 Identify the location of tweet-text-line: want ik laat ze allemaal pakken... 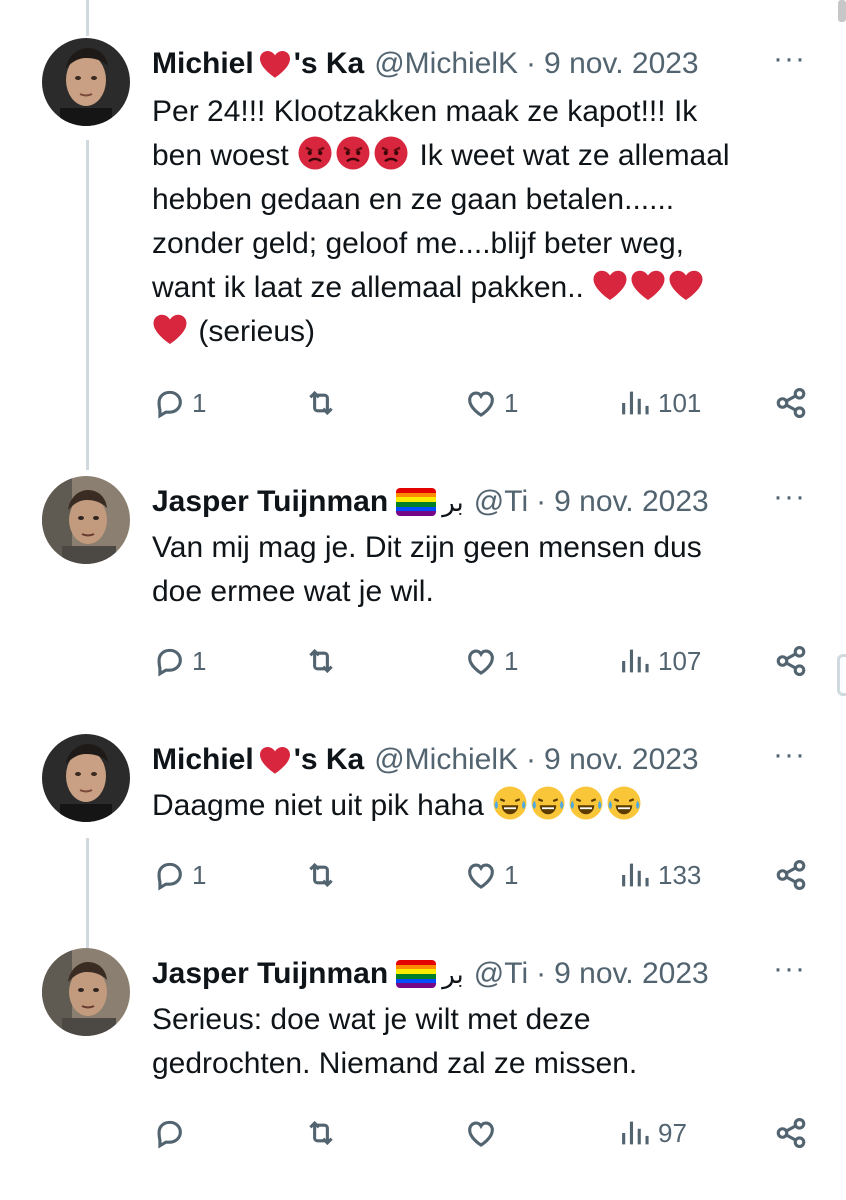
(472, 288).